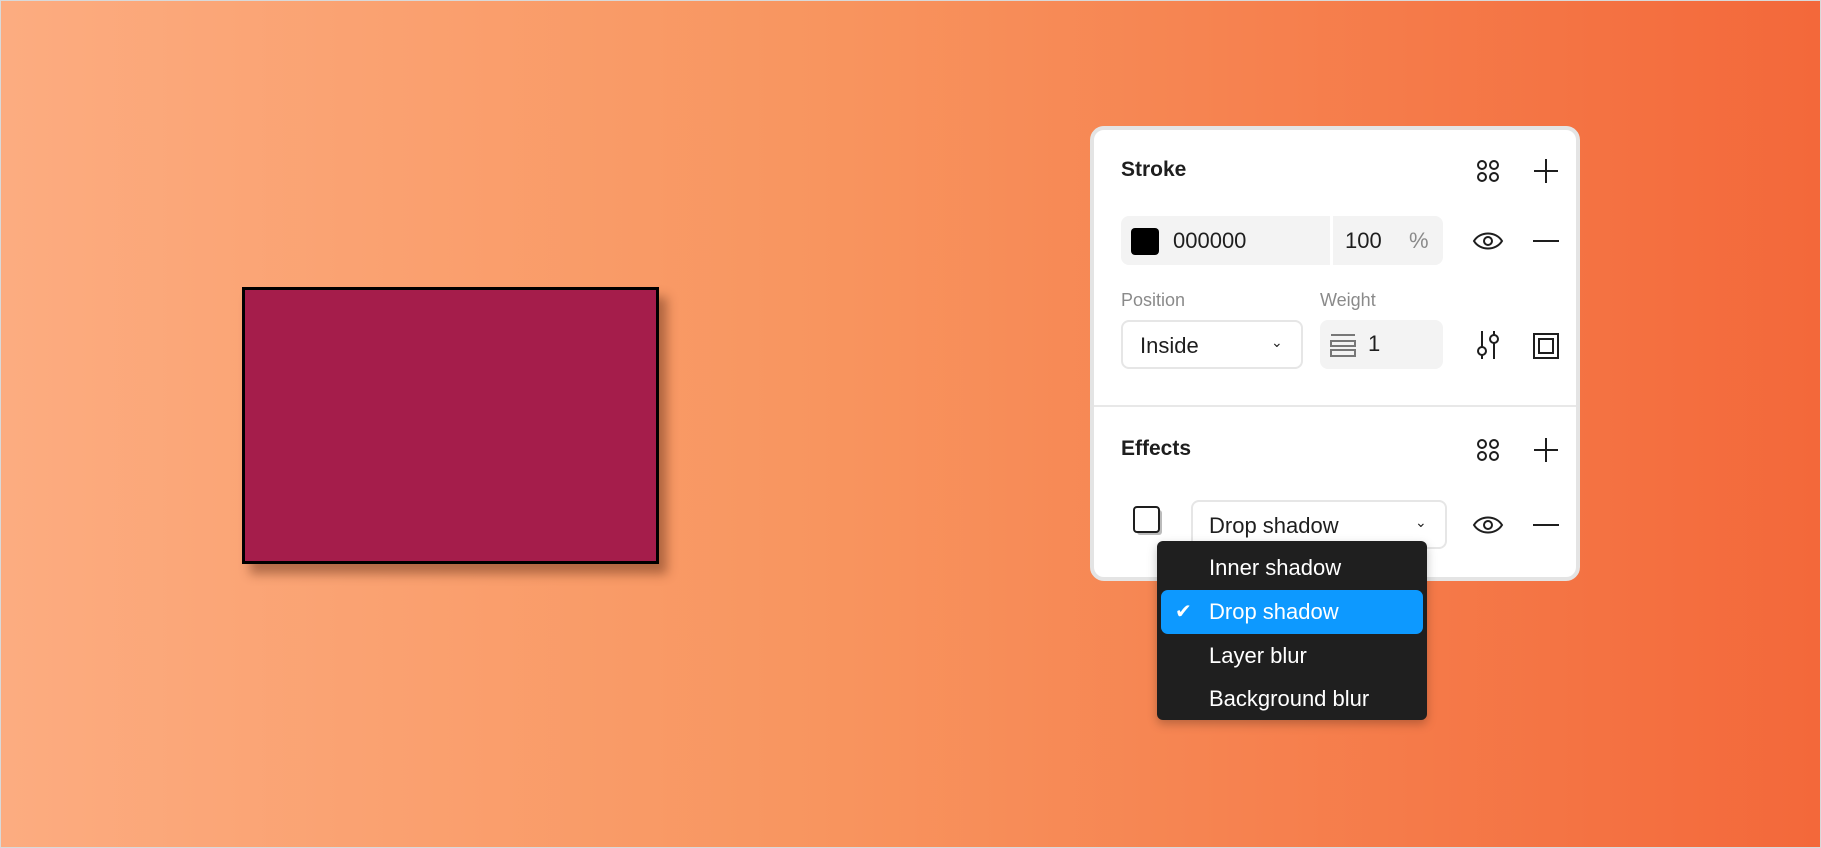 The image size is (1821, 848). What do you see at coordinates (1212, 344) in the screenshot?
I see `stroke-position-dropdown: Inside ⌄` at bounding box center [1212, 344].